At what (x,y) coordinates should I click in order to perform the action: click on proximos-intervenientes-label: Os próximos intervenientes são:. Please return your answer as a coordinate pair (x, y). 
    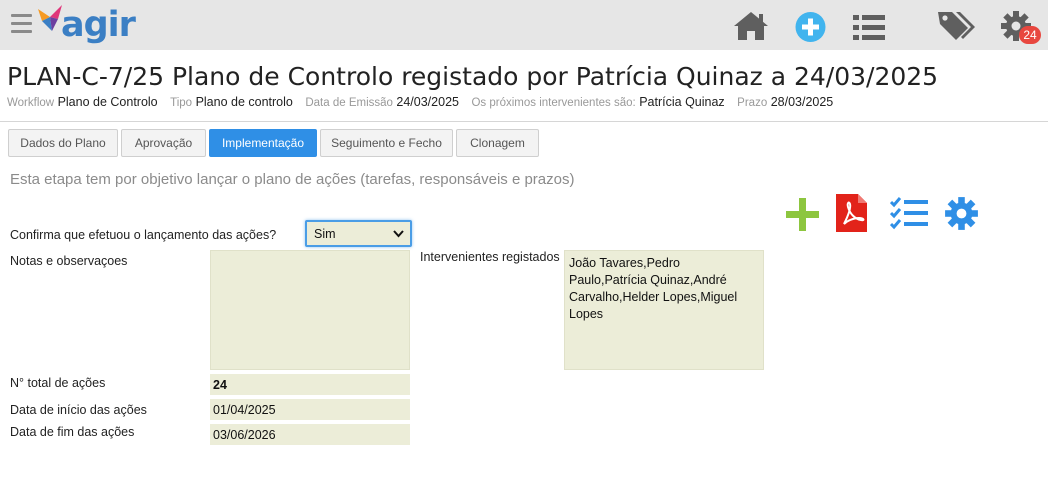
    Looking at the image, I should click on (553, 103).